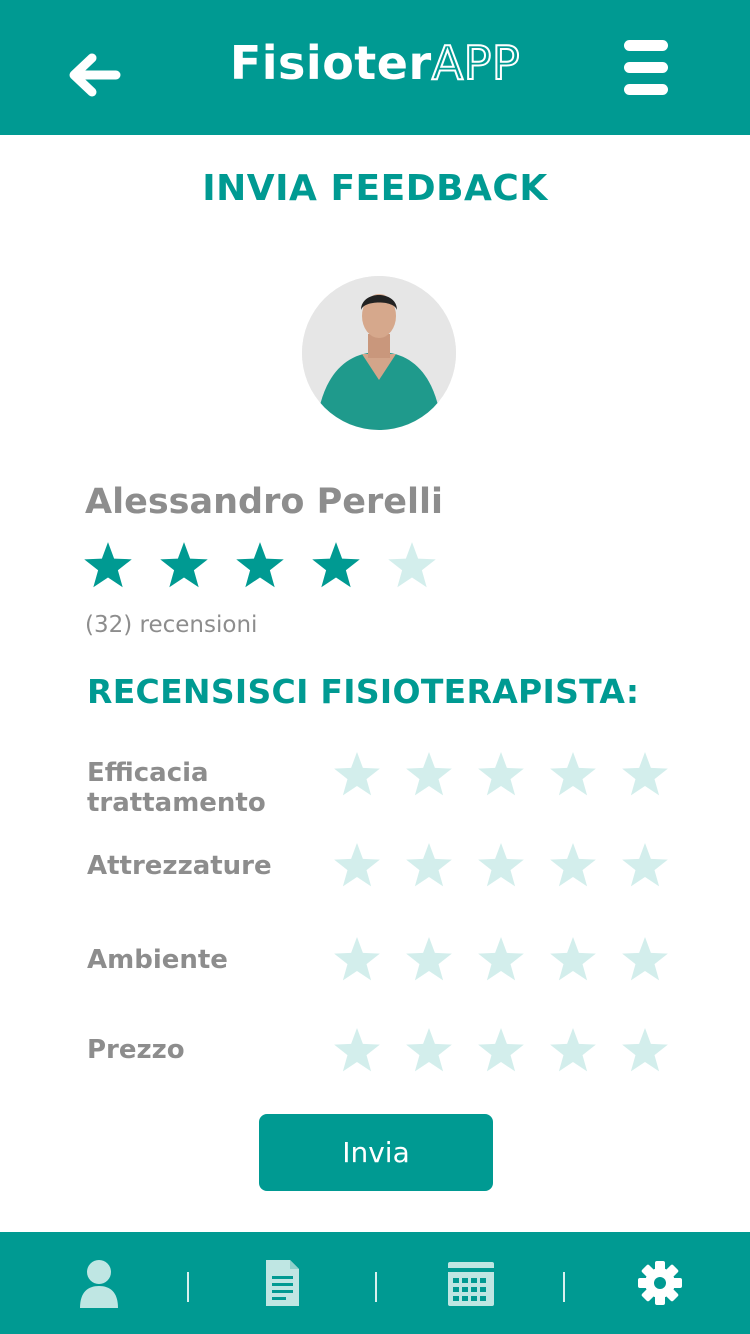 The image size is (750, 1334). Describe the element at coordinates (476, 63) in the screenshot. I see `logo-text-outline: APP` at that location.